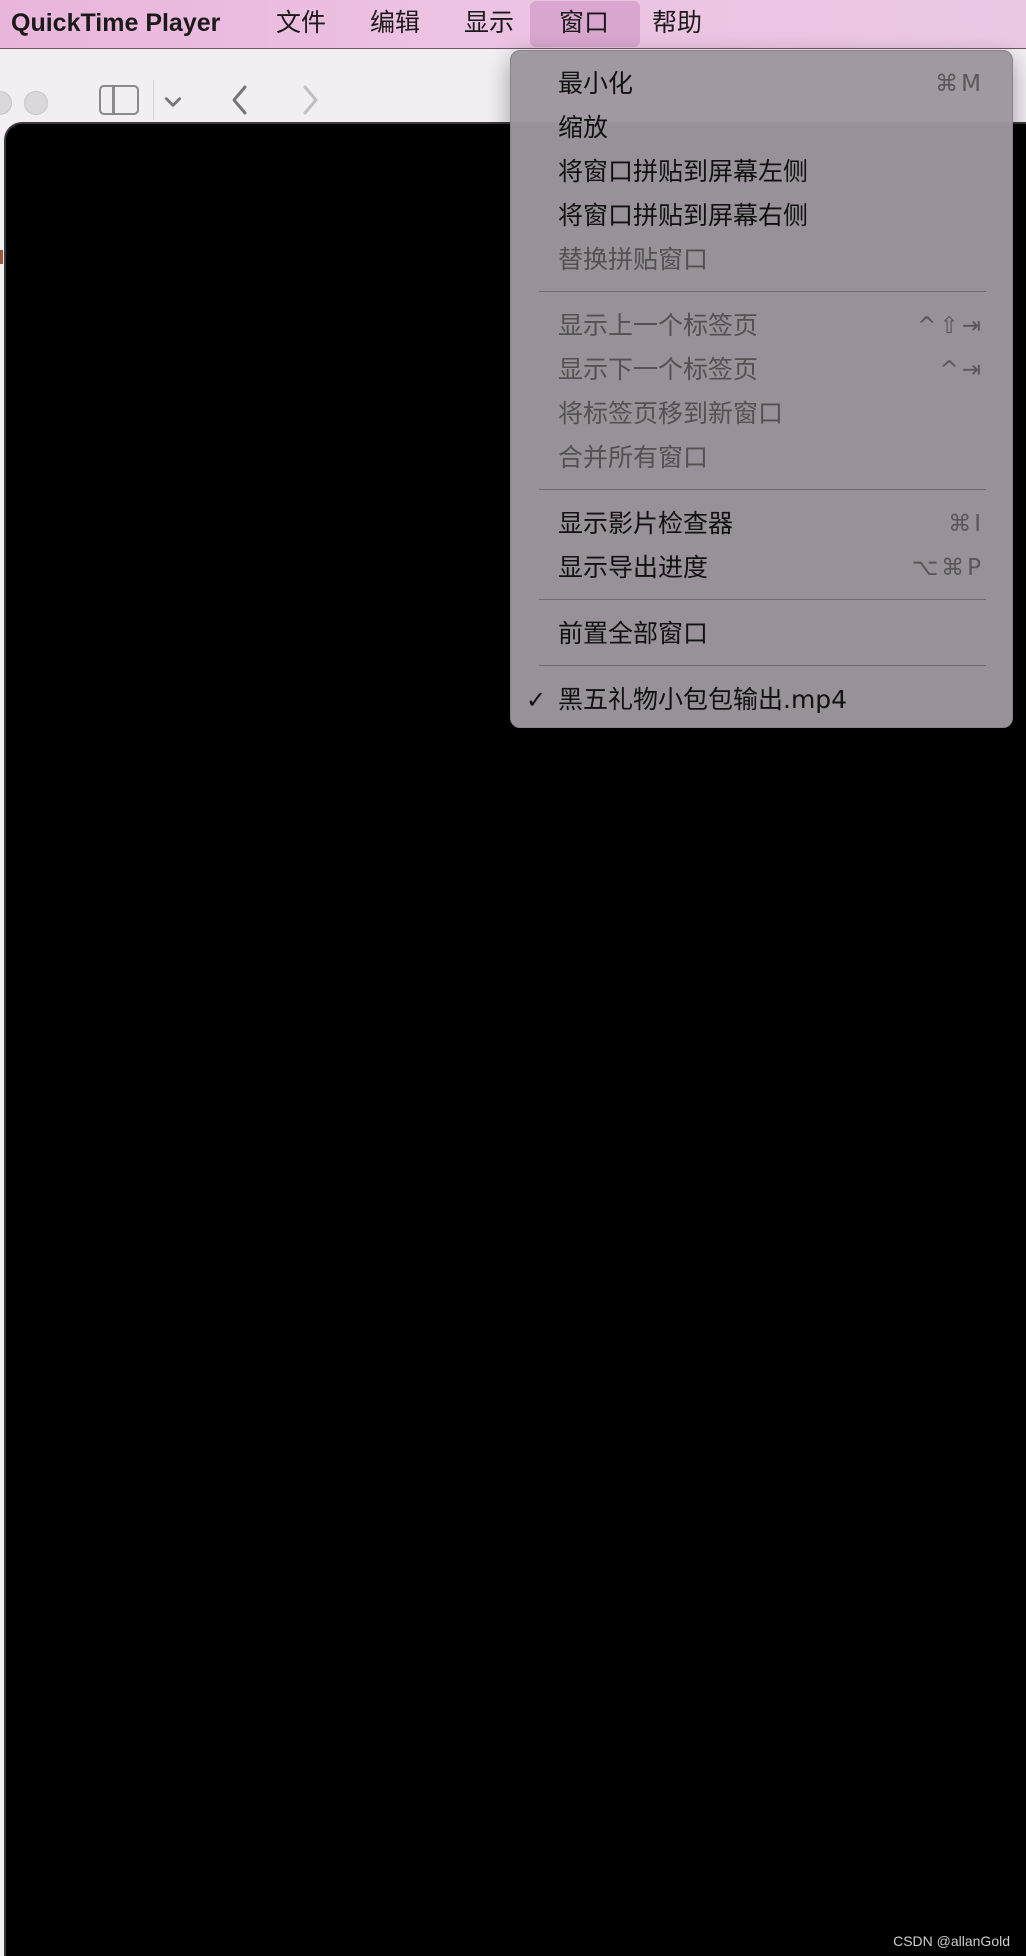 The width and height of the screenshot is (1026, 1956). Describe the element at coordinates (703, 699) in the screenshot. I see `menu-item-label: 黑五礼物小包包输出.mp4` at that location.